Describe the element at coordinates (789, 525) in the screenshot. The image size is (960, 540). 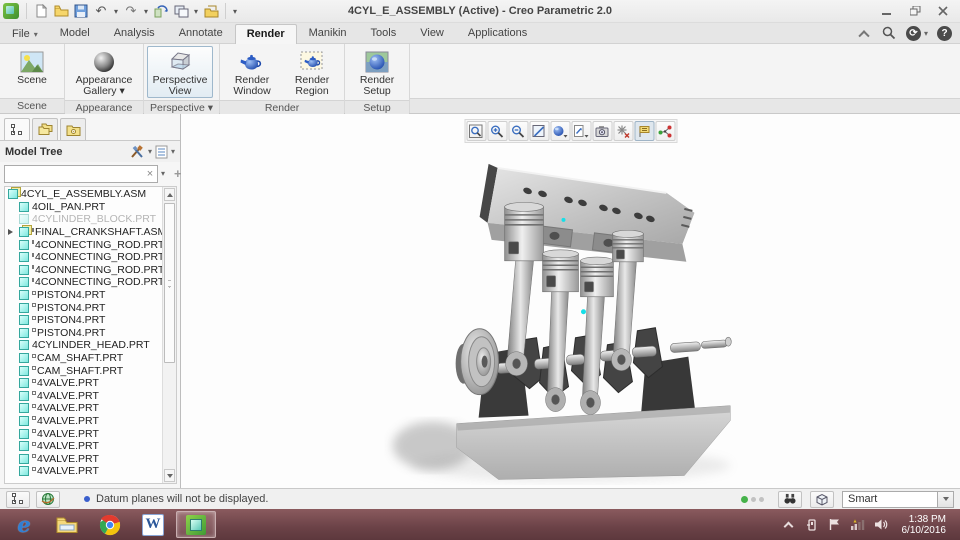
I see `show-hidden-icons-button` at that location.